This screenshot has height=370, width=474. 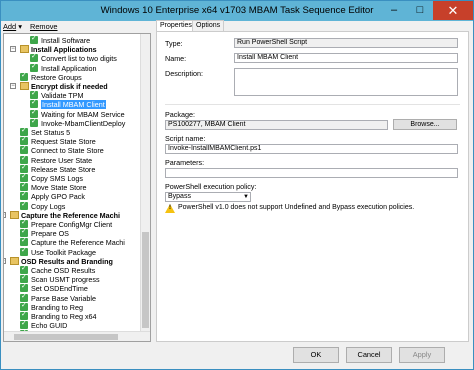 I want to click on close-button: ✕, so click(x=453, y=10).